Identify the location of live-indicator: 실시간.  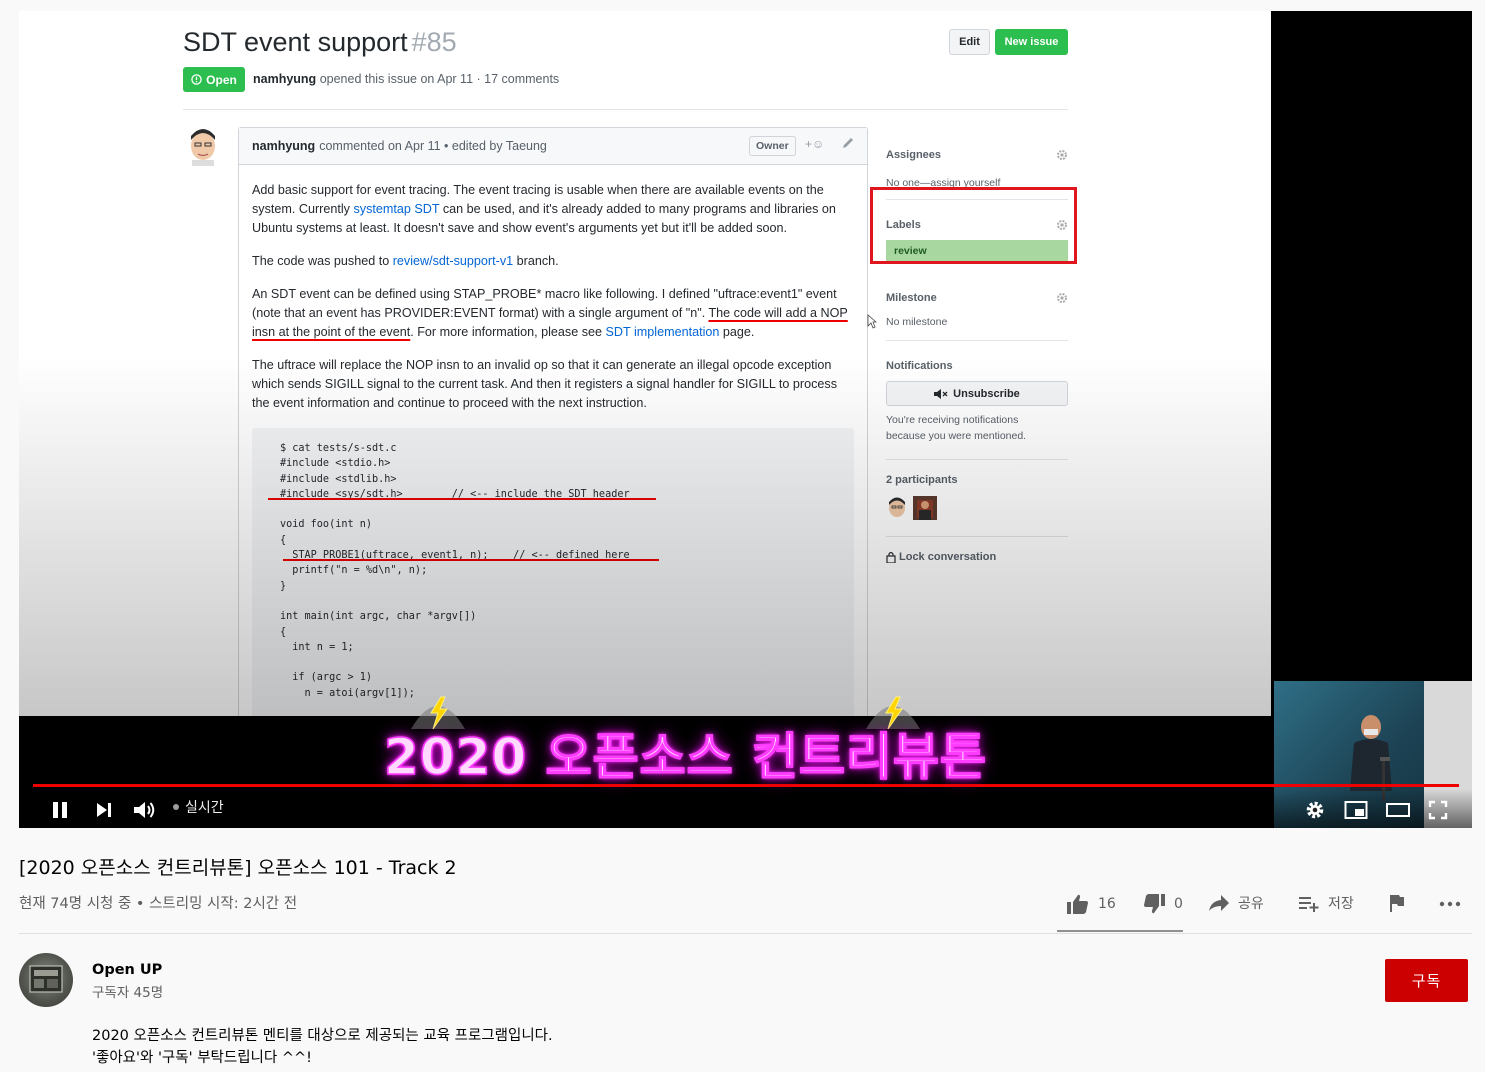
(198, 807).